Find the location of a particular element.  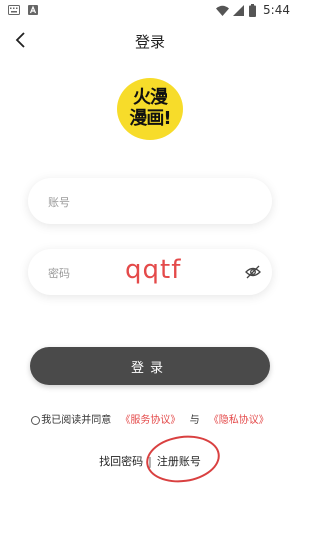

eye-hidden-icon is located at coordinates (253, 272).